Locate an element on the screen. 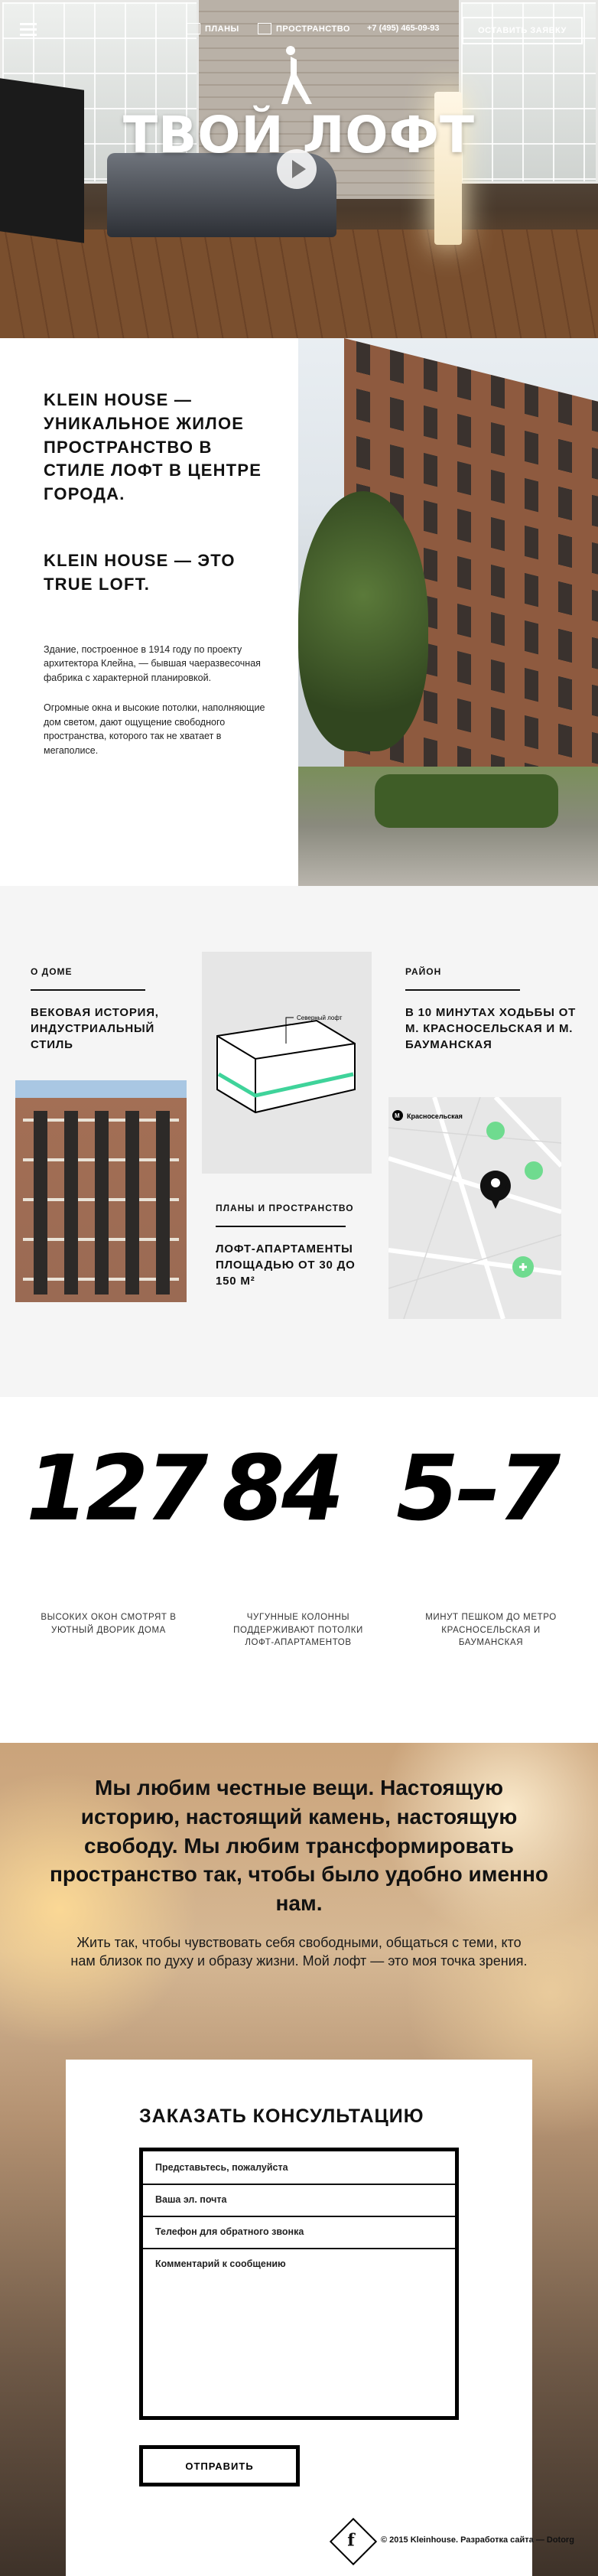 This screenshot has height=2576, width=598. hedge is located at coordinates (466, 801).